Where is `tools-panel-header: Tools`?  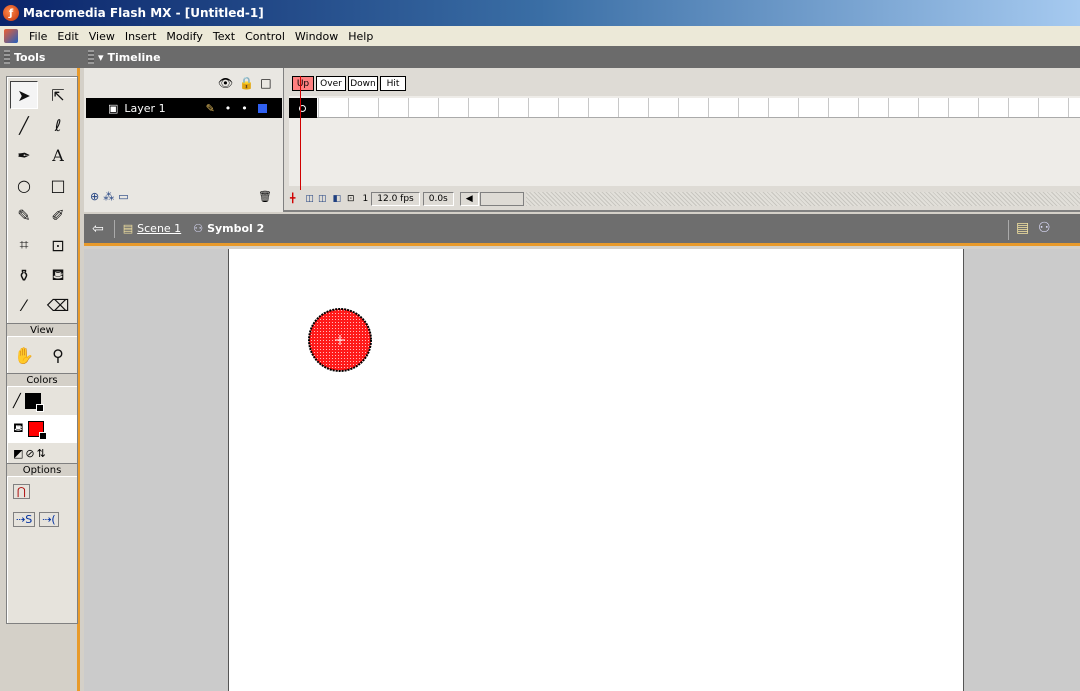
tools-panel-header: Tools is located at coordinates (40, 57).